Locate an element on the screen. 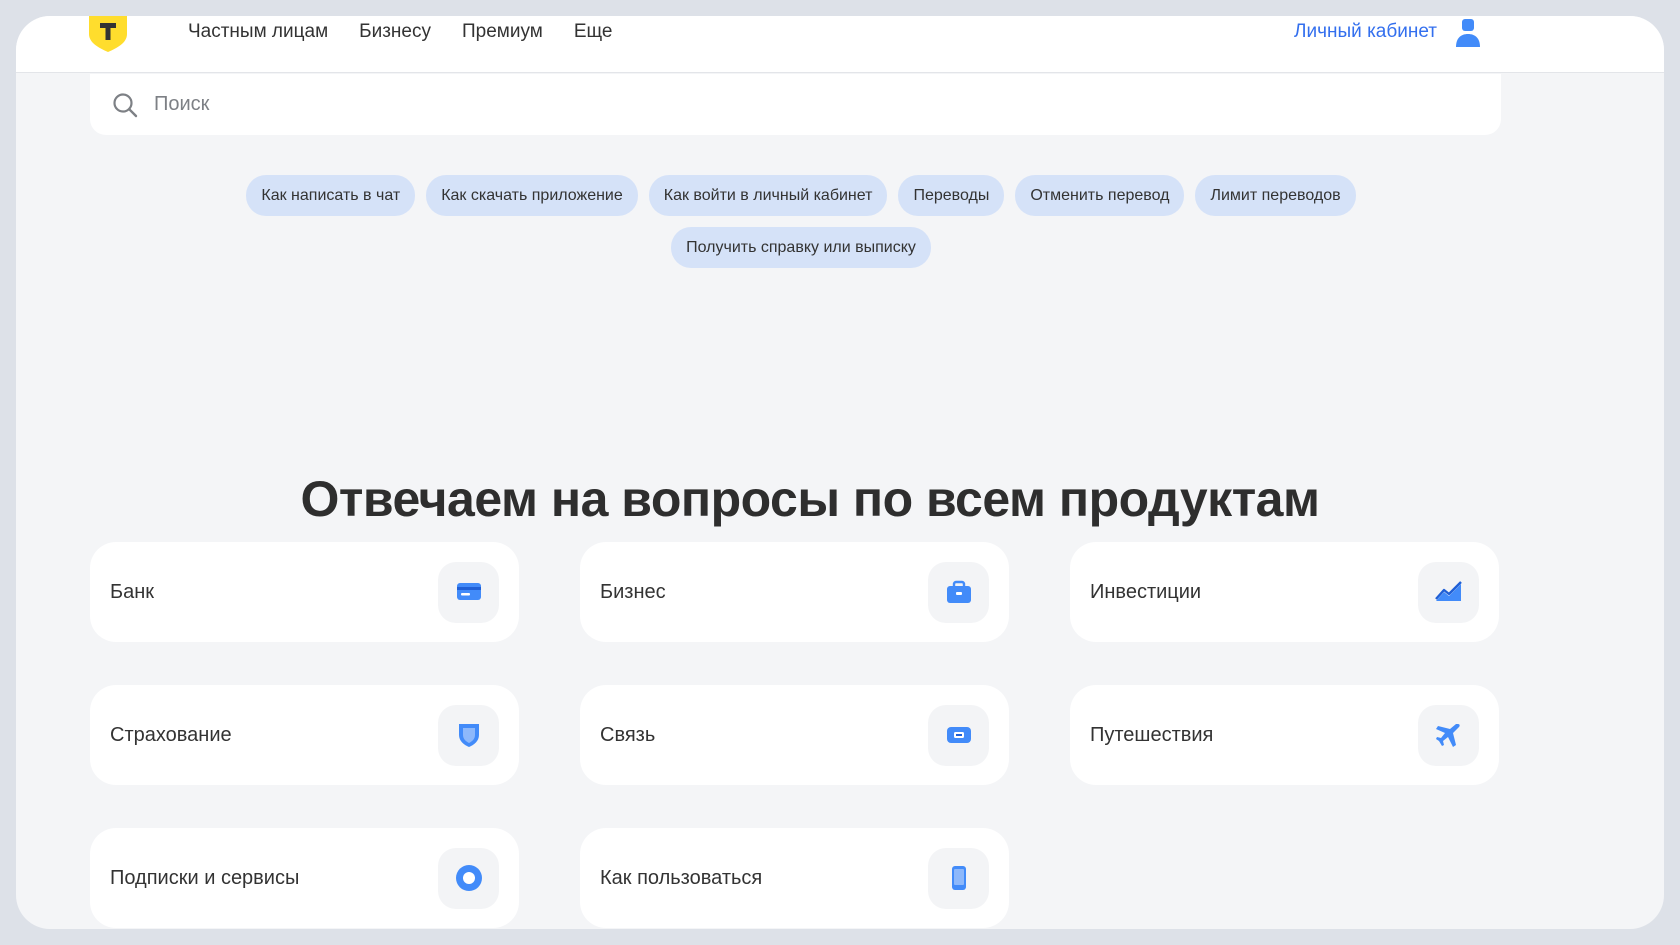 The image size is (1680, 945). product-card-how-to-use: Как пользоваться is located at coordinates (794, 878).